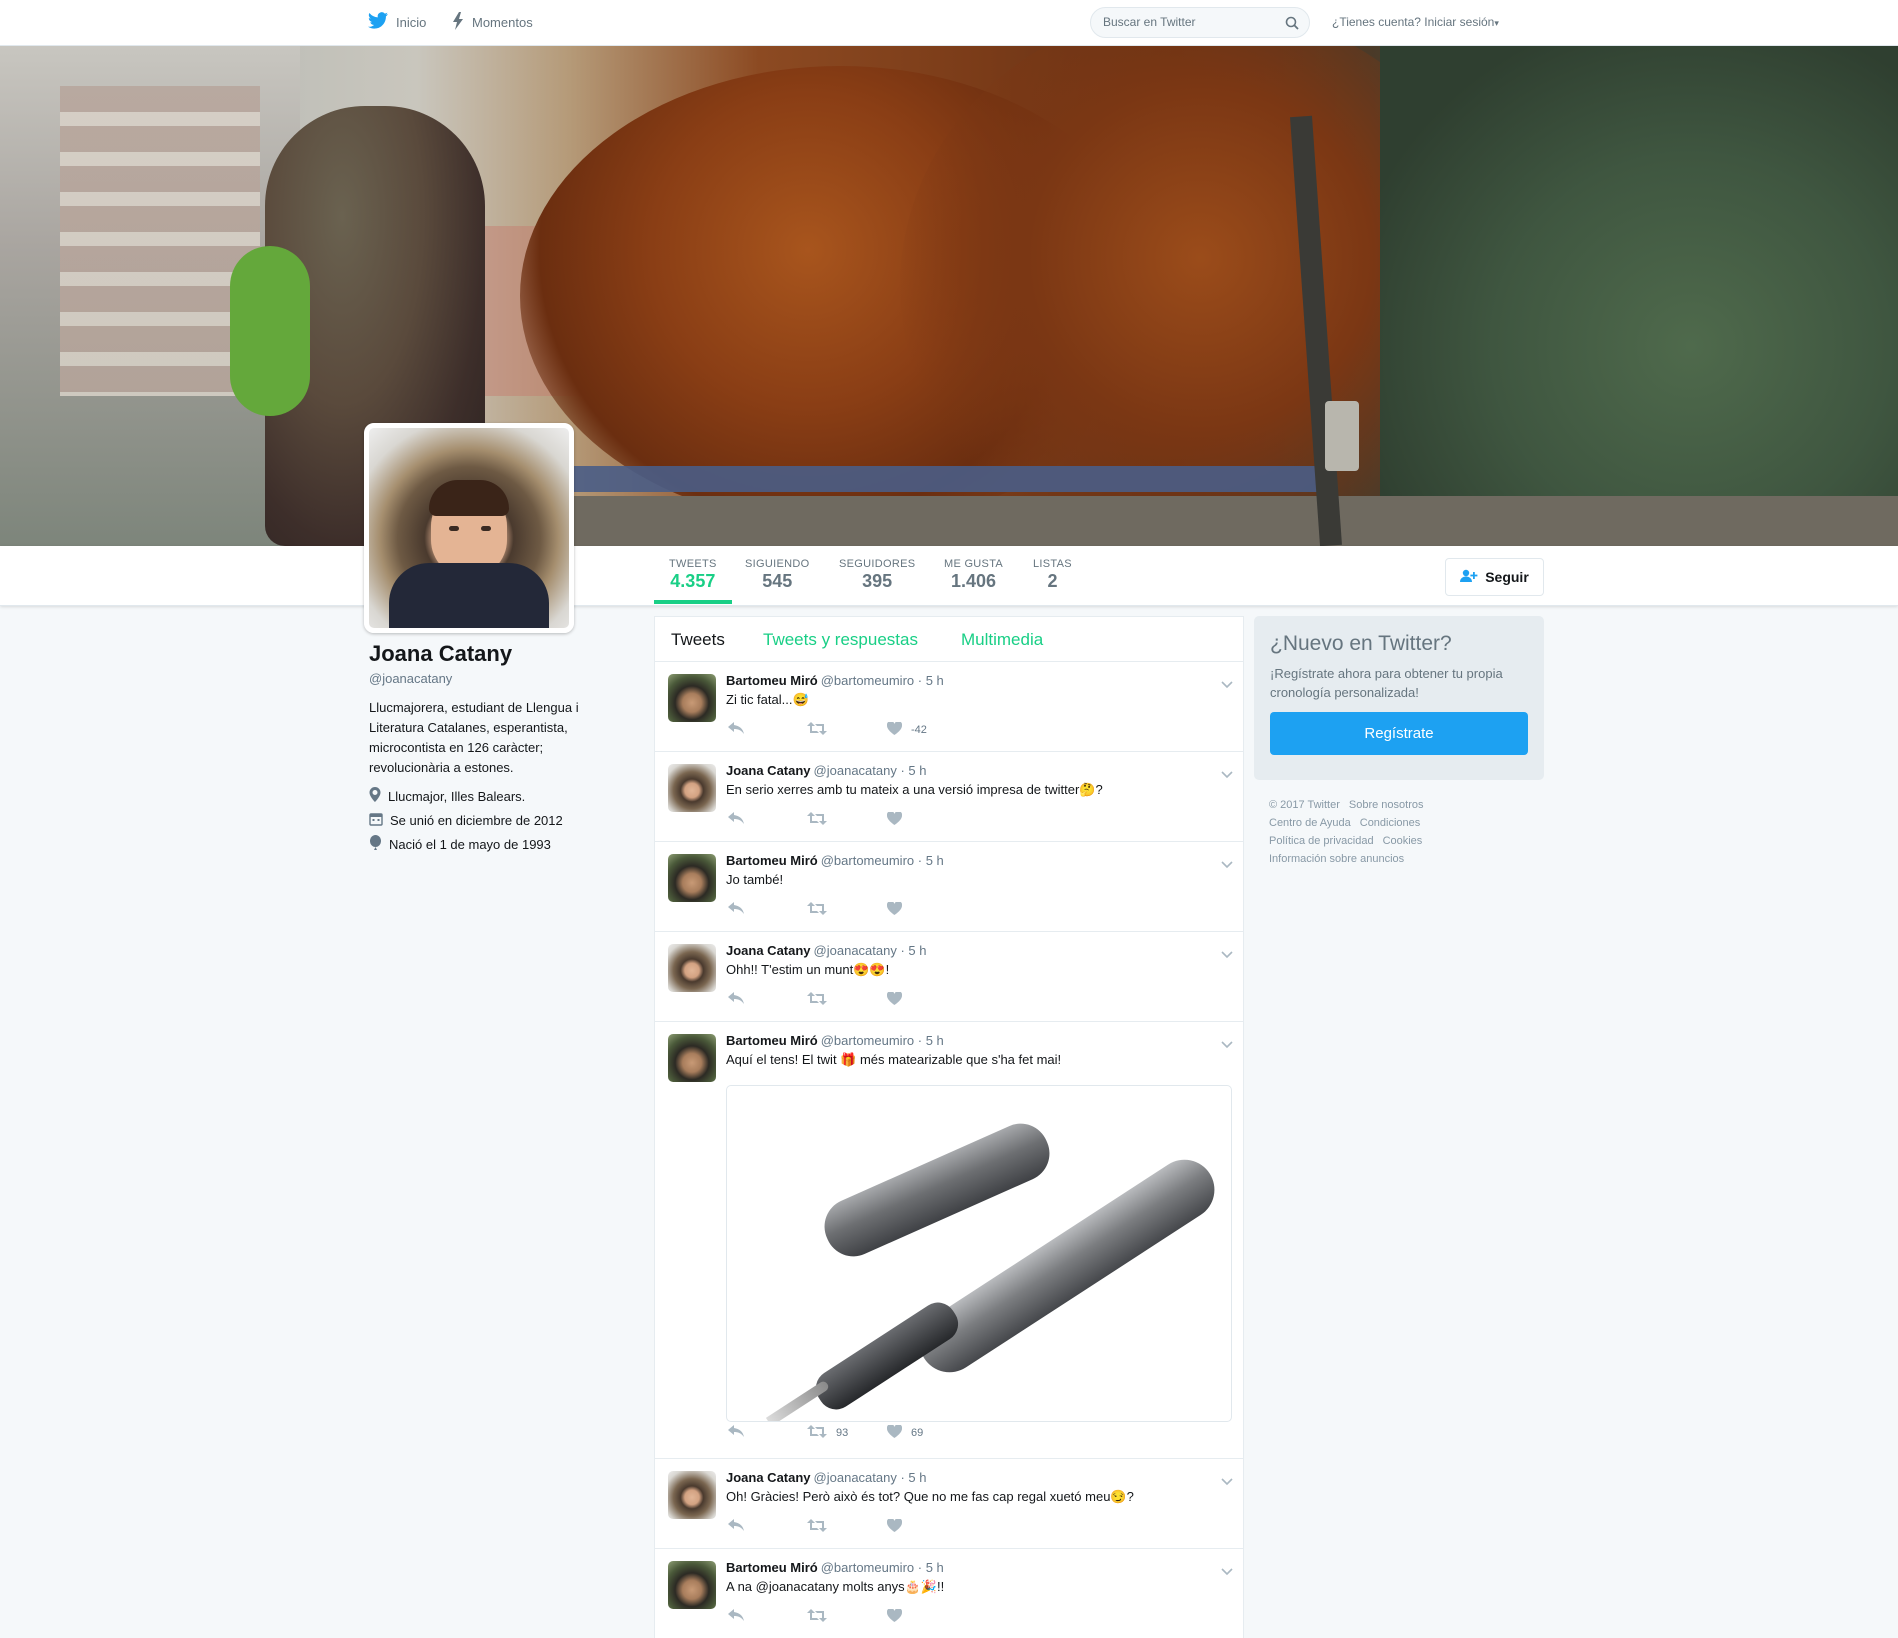 The width and height of the screenshot is (1898, 1638). What do you see at coordinates (1386, 805) in the screenshot?
I see `footer-link-about: Sobre nosotros` at bounding box center [1386, 805].